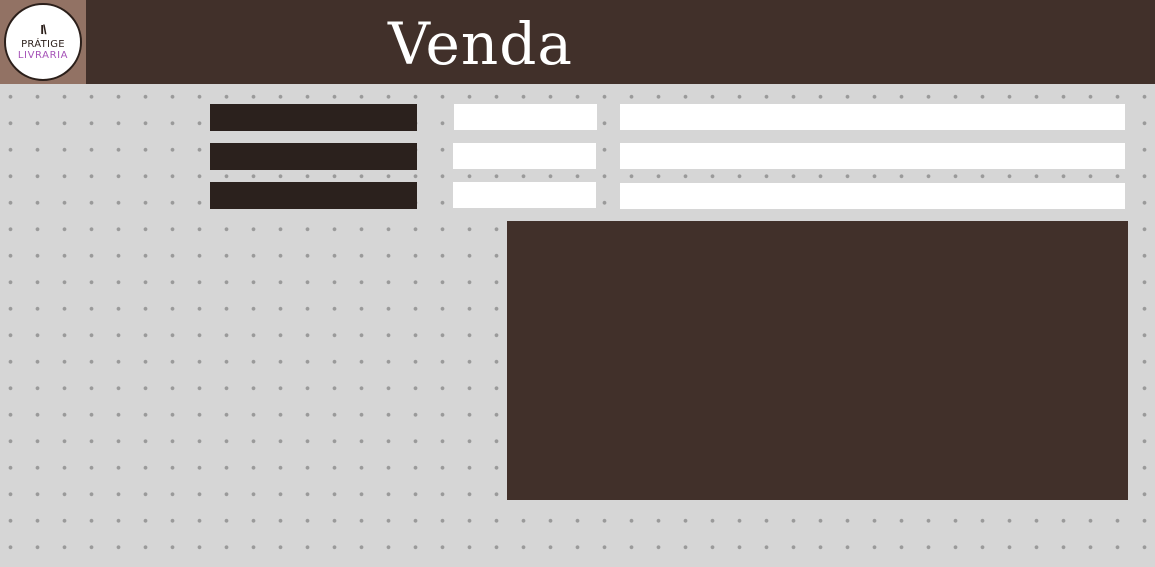 The width and height of the screenshot is (1155, 567). I want to click on logo-text-line1: PRÁTIGE, so click(43, 44).